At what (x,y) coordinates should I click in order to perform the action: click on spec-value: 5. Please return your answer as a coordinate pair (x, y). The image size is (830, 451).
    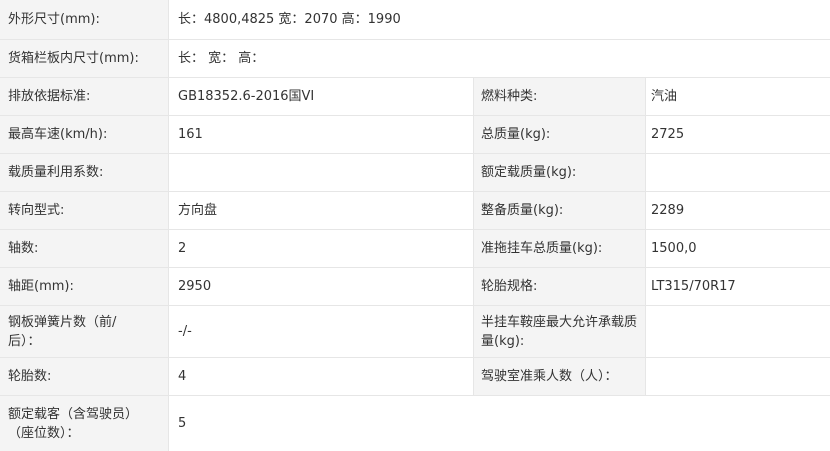
    Looking at the image, I should click on (499, 423).